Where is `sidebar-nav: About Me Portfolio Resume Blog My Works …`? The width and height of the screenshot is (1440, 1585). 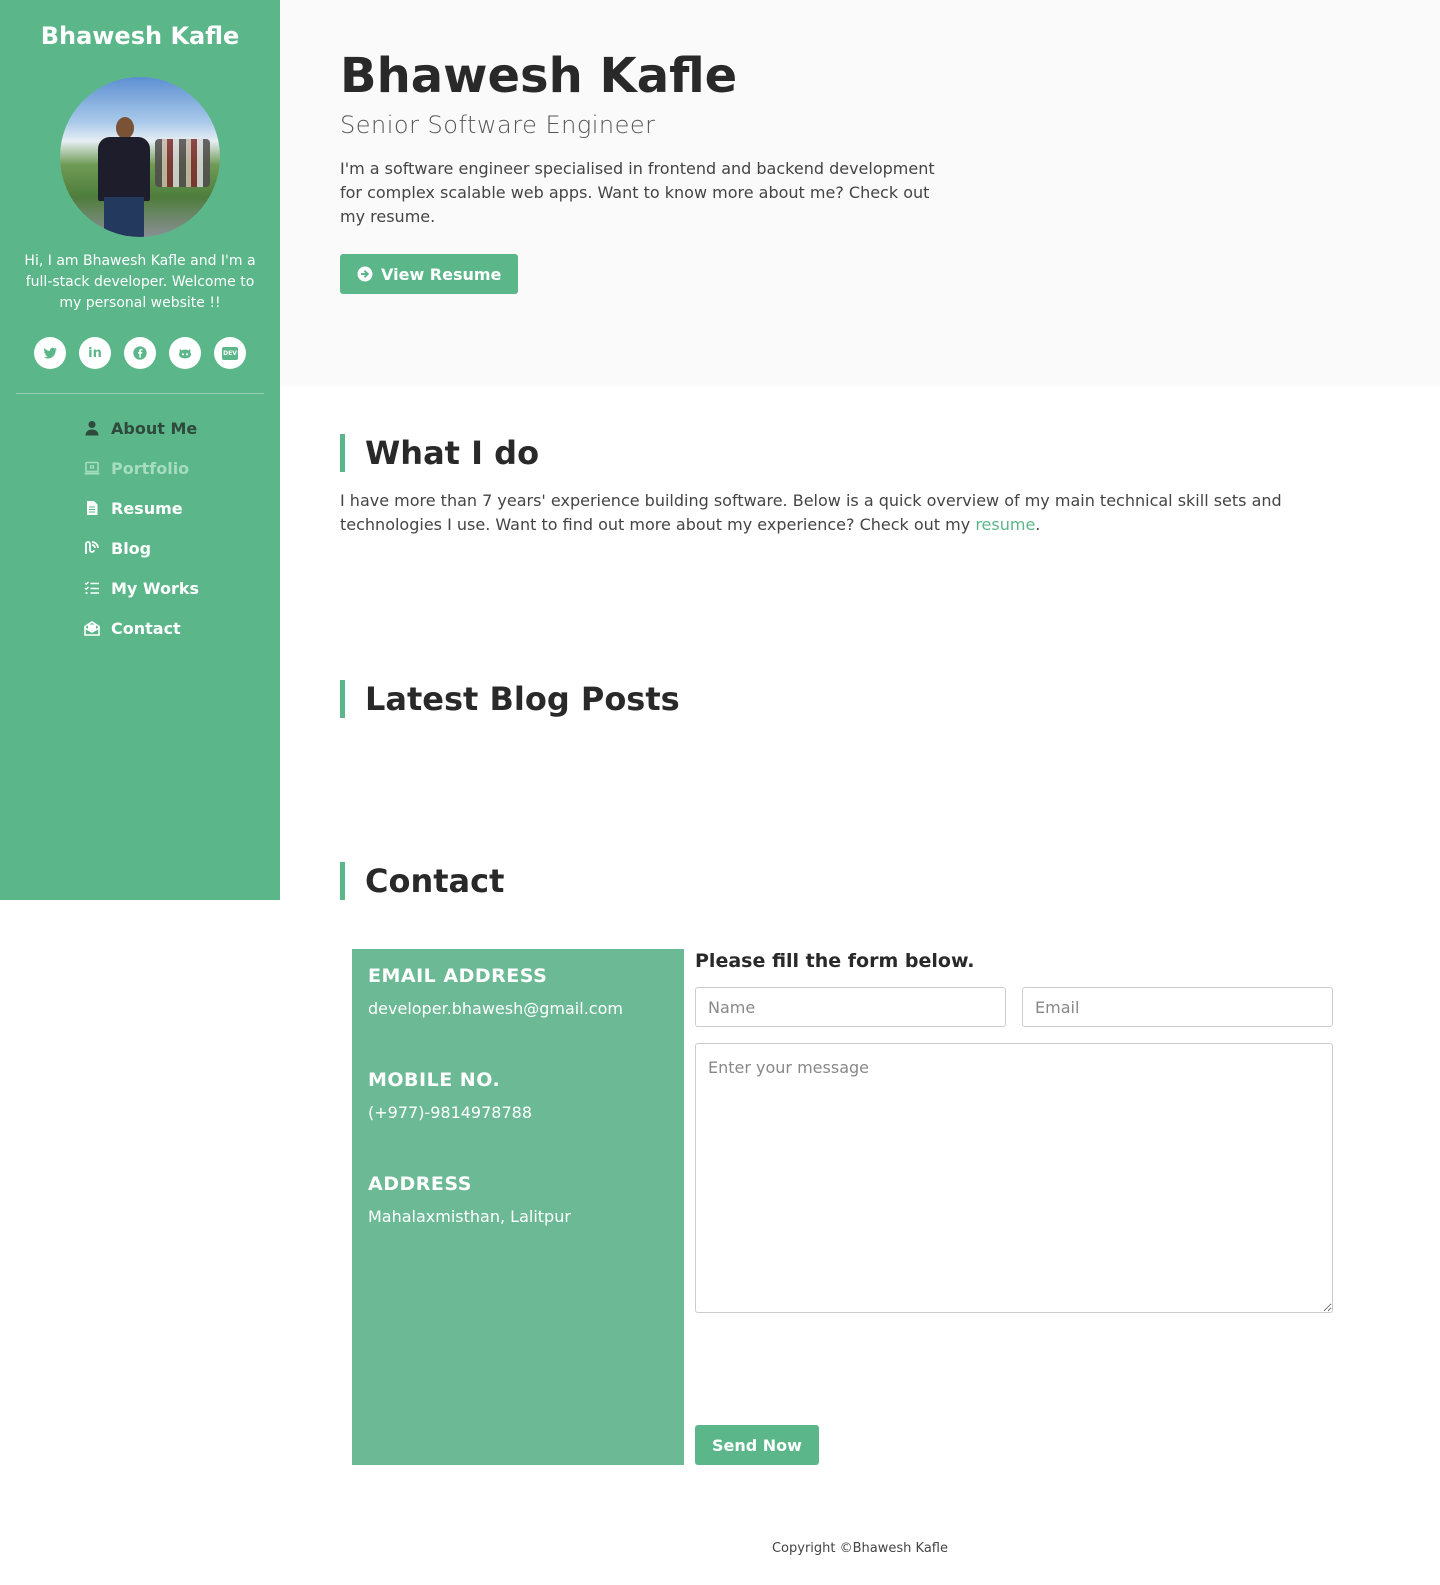
sidebar-nav: About Me Portfolio Resume Blog My Works … is located at coordinates (140, 528).